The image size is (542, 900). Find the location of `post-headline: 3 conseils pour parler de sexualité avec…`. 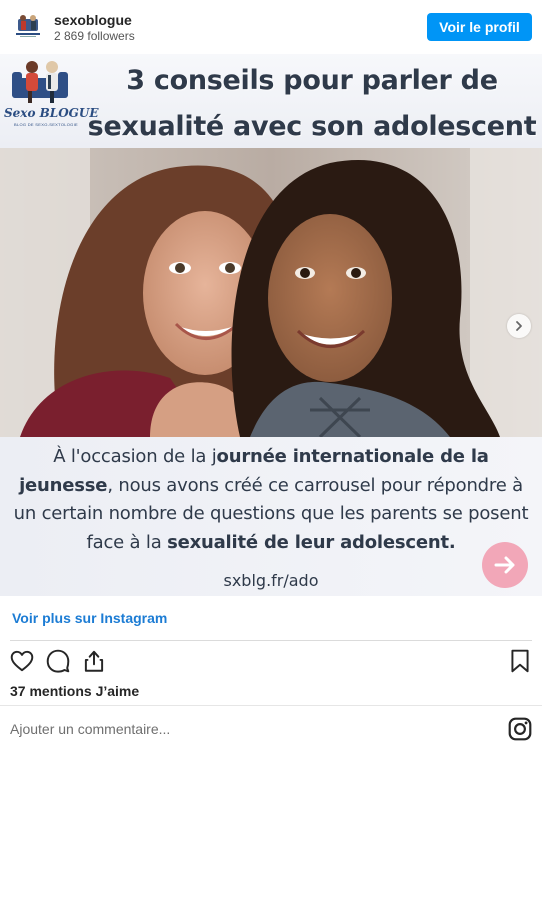

post-headline: 3 conseils pour parler de sexualité avec… is located at coordinates (312, 104).